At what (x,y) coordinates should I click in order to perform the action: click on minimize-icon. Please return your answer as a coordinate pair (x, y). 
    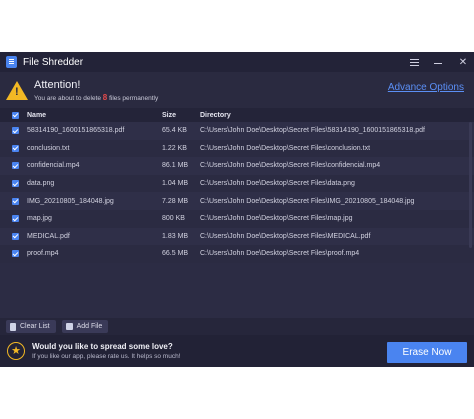
    Looking at the image, I should click on (439, 62).